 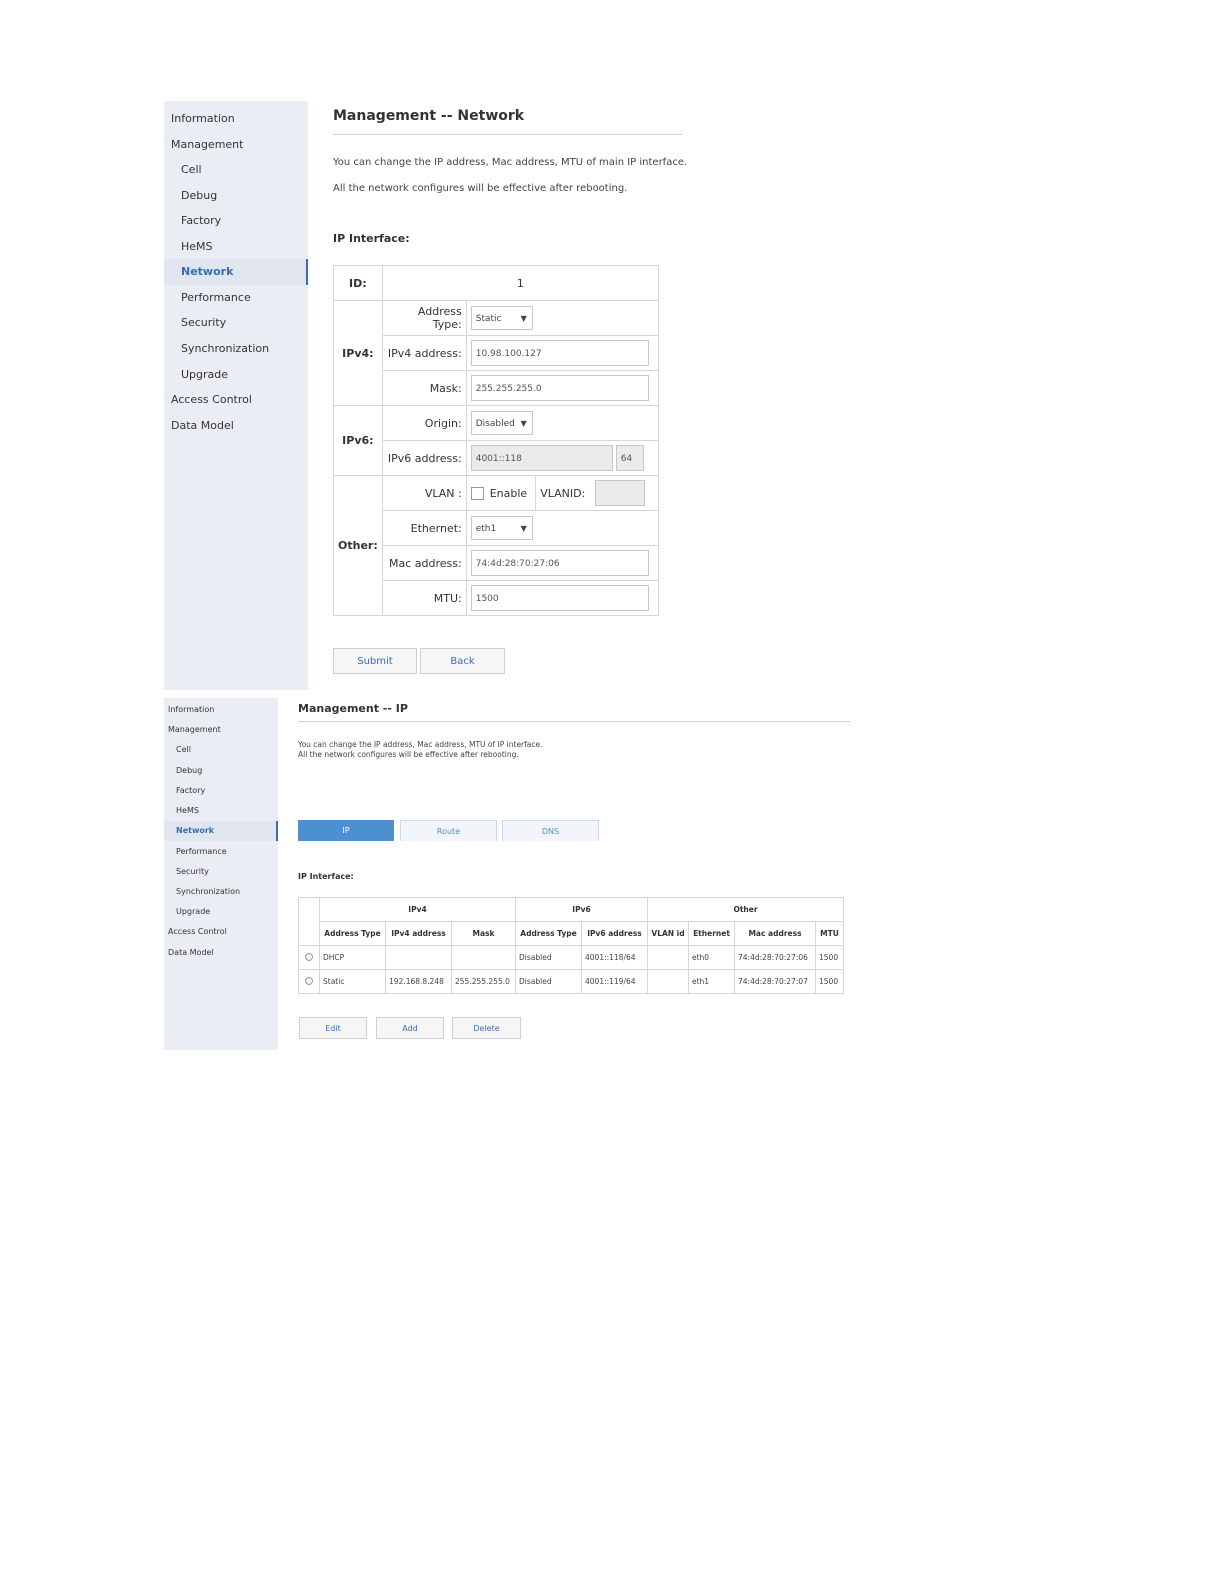 I want to click on table-cell: 4001::118/64, so click(x=614, y=957).